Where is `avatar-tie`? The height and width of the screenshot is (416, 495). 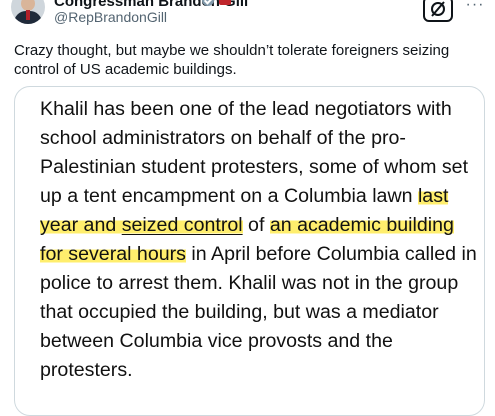
avatar-tie is located at coordinates (28, 15).